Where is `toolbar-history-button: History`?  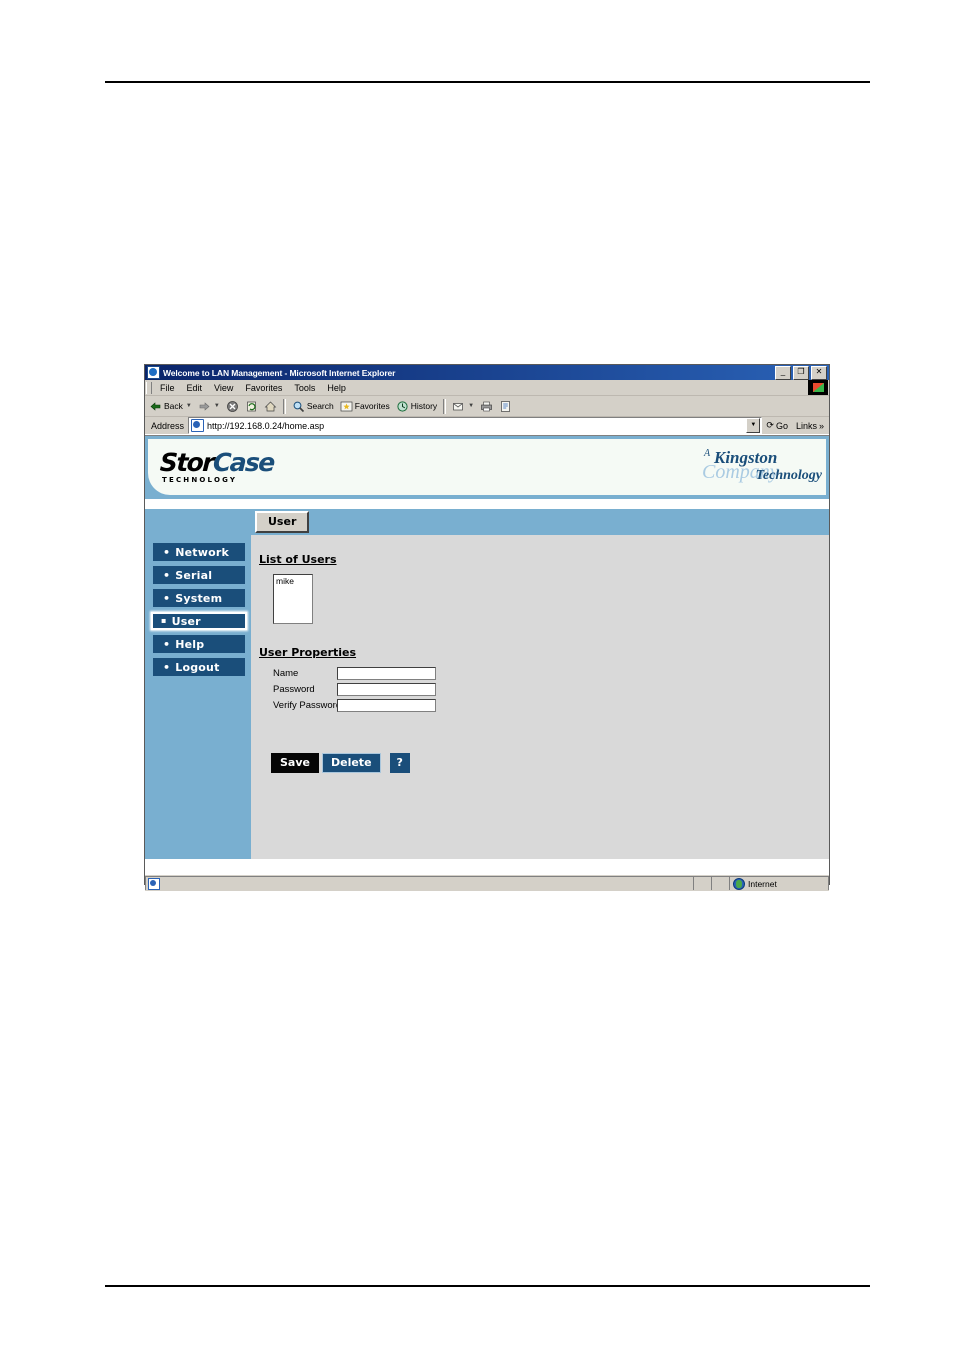
toolbar-history-button: History is located at coordinates (416, 406).